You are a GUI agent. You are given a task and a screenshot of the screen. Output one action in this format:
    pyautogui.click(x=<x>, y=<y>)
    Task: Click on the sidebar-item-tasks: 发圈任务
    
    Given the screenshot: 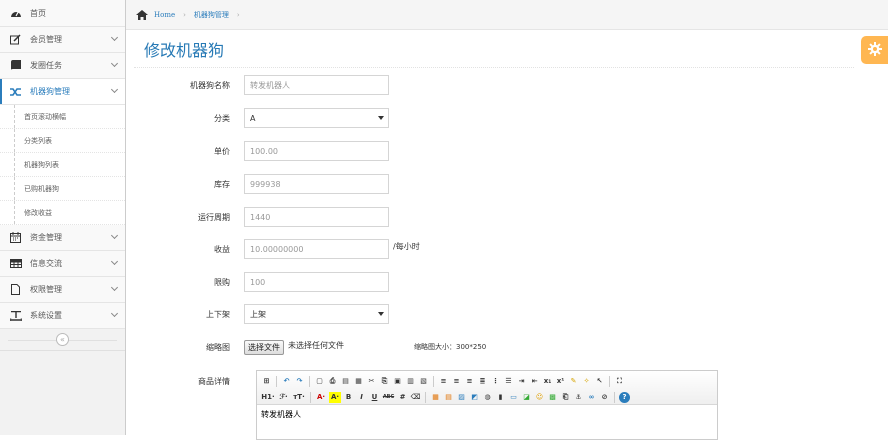 What is the action you would take?
    pyautogui.click(x=62, y=66)
    